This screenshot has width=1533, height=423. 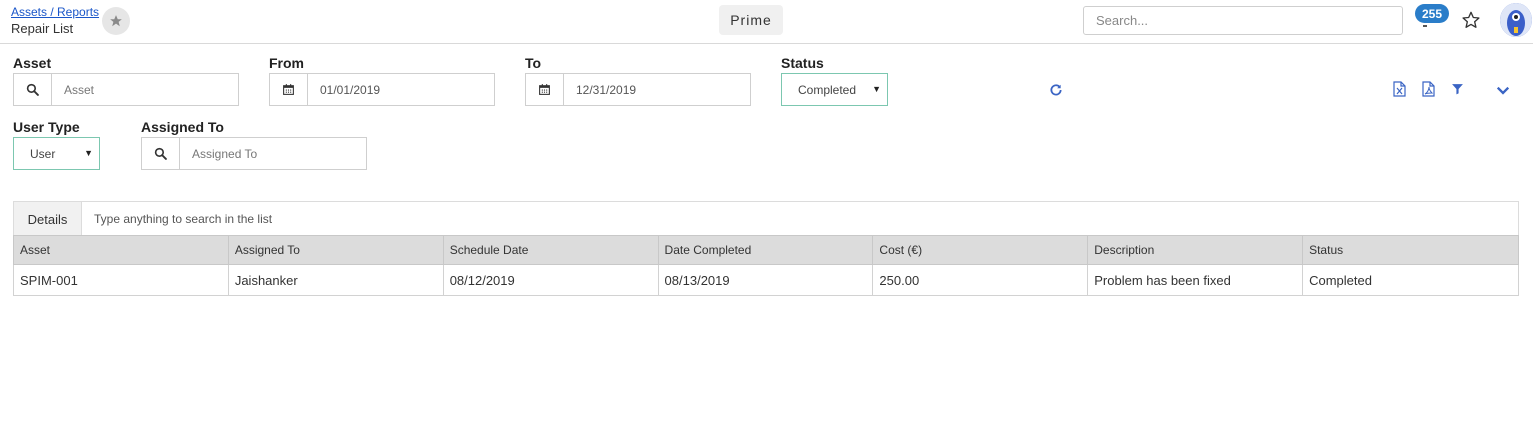 I want to click on pdf-export-icon, so click(x=1428, y=89).